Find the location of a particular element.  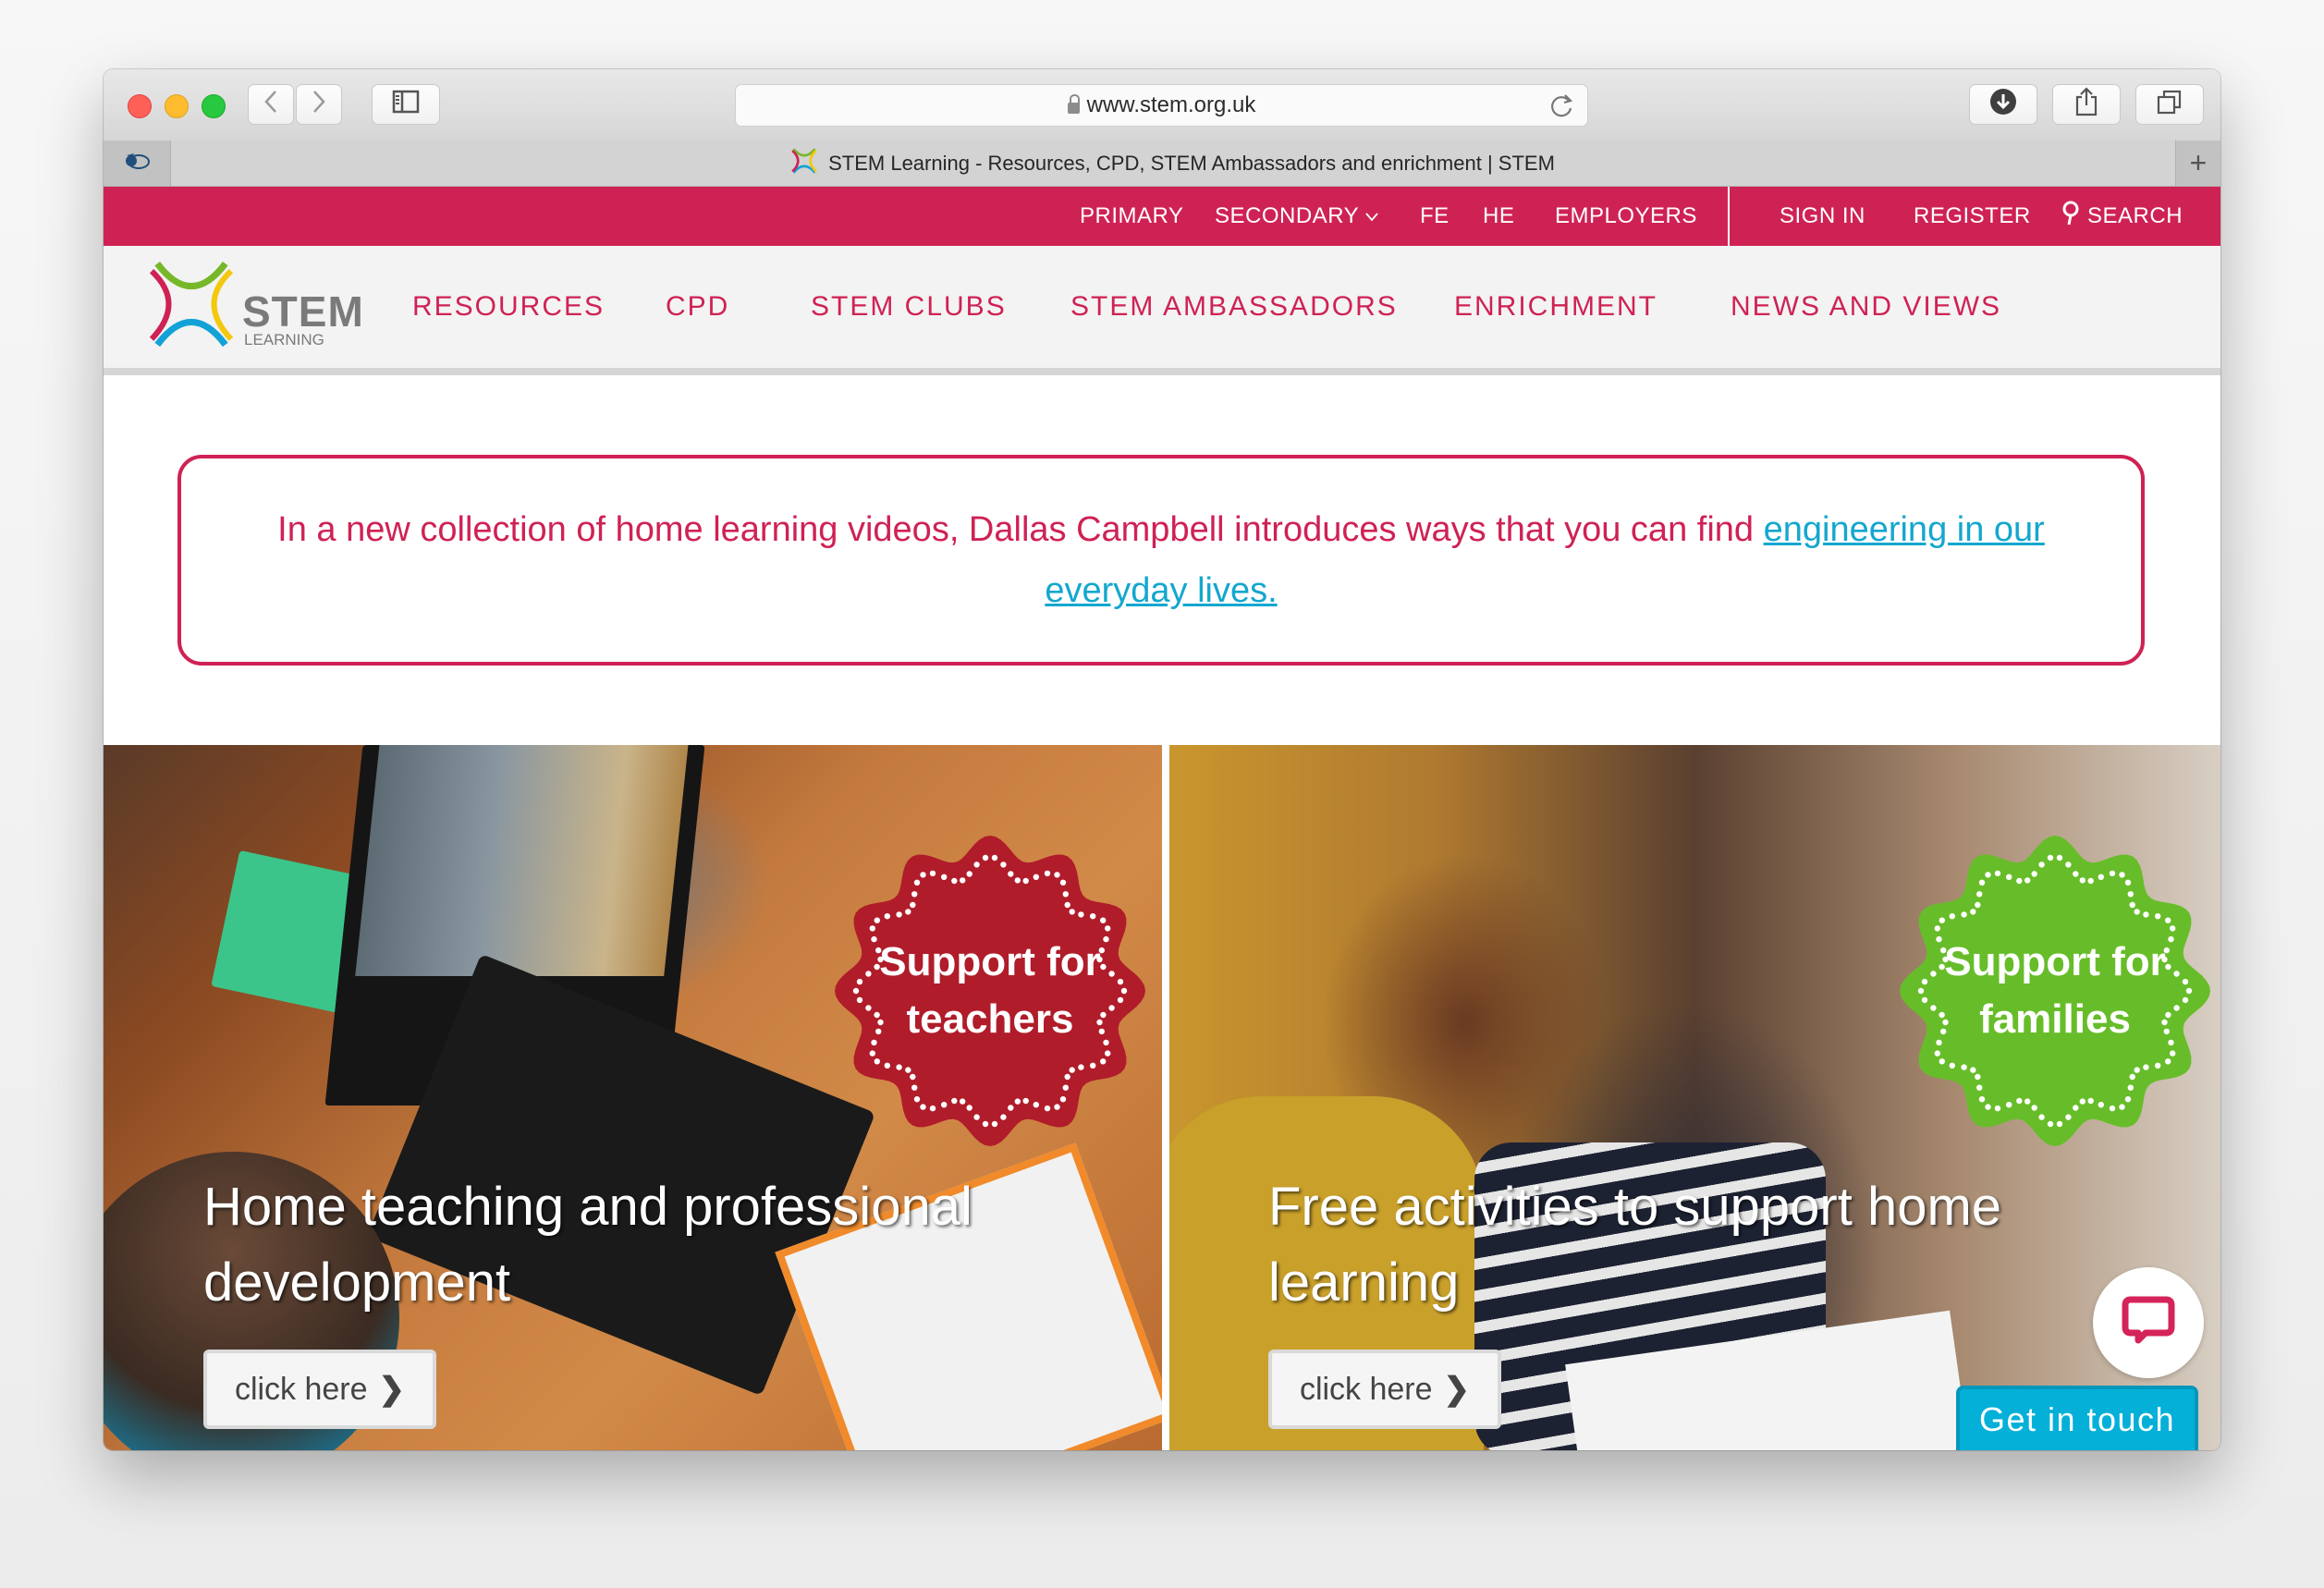

plus-icon: + is located at coordinates (2198, 162).